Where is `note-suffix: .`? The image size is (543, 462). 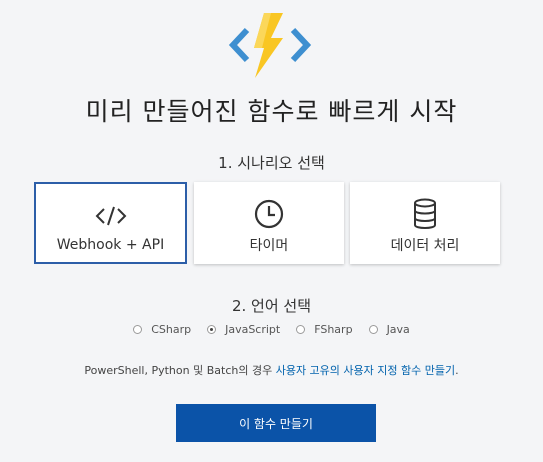
note-suffix: . is located at coordinates (457, 370).